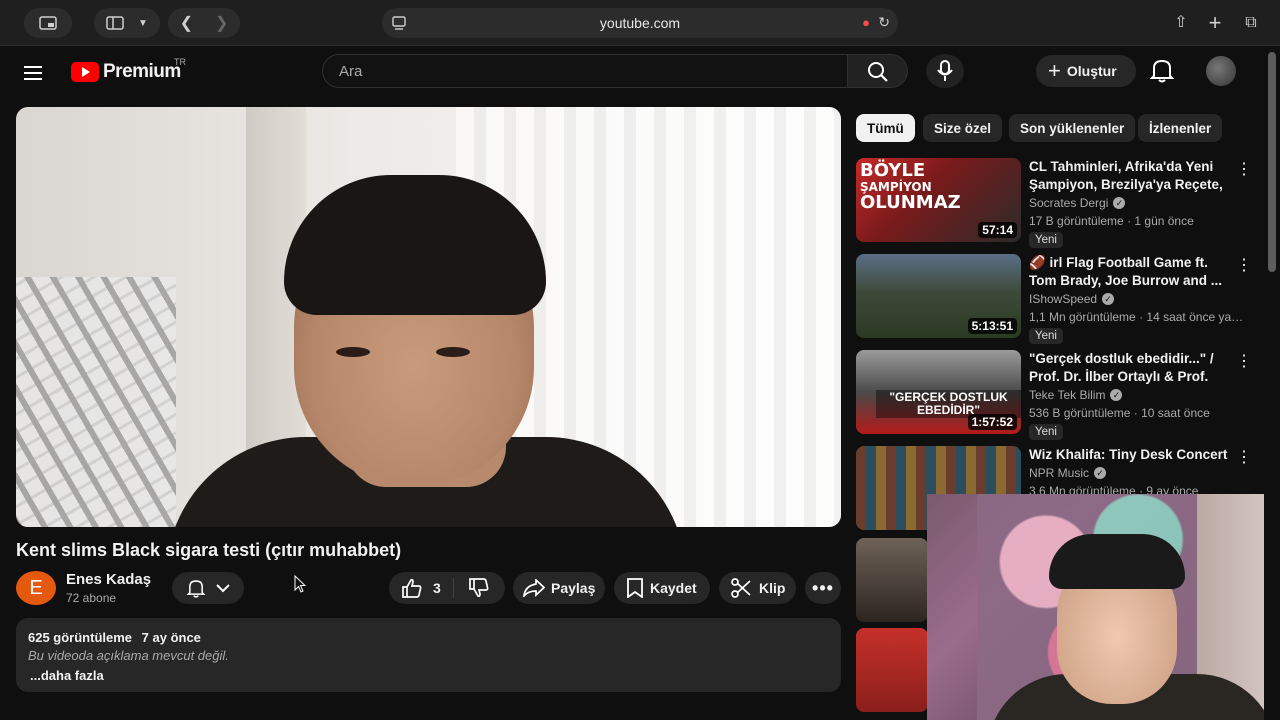  What do you see at coordinates (1272, 162) in the screenshot?
I see `scrollbar-thumb` at bounding box center [1272, 162].